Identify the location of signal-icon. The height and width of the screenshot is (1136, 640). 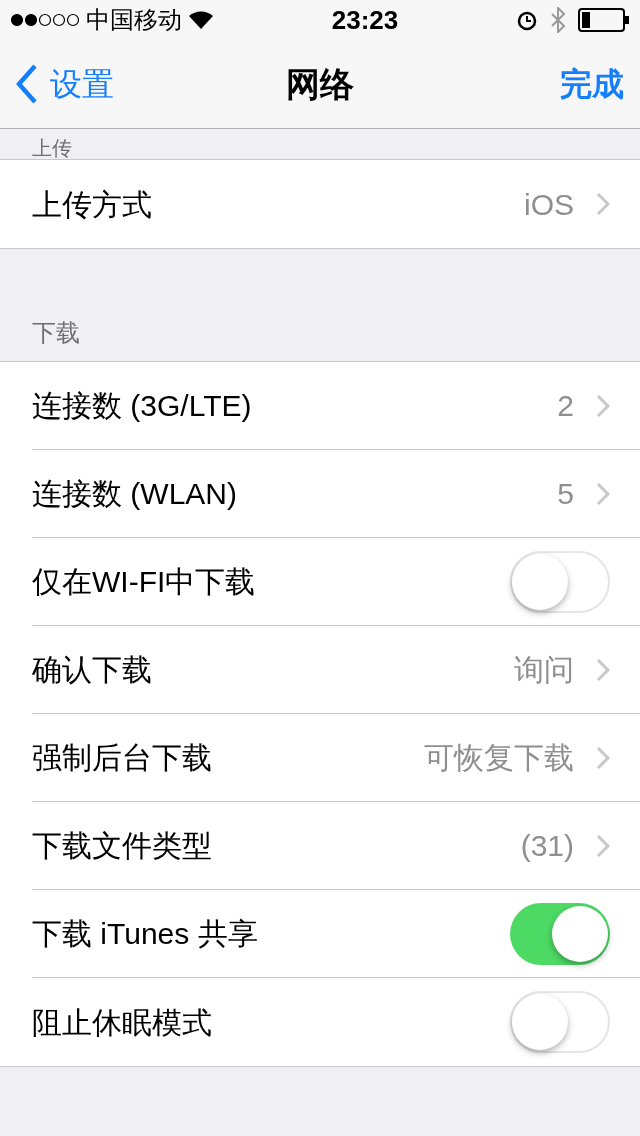
(45, 20).